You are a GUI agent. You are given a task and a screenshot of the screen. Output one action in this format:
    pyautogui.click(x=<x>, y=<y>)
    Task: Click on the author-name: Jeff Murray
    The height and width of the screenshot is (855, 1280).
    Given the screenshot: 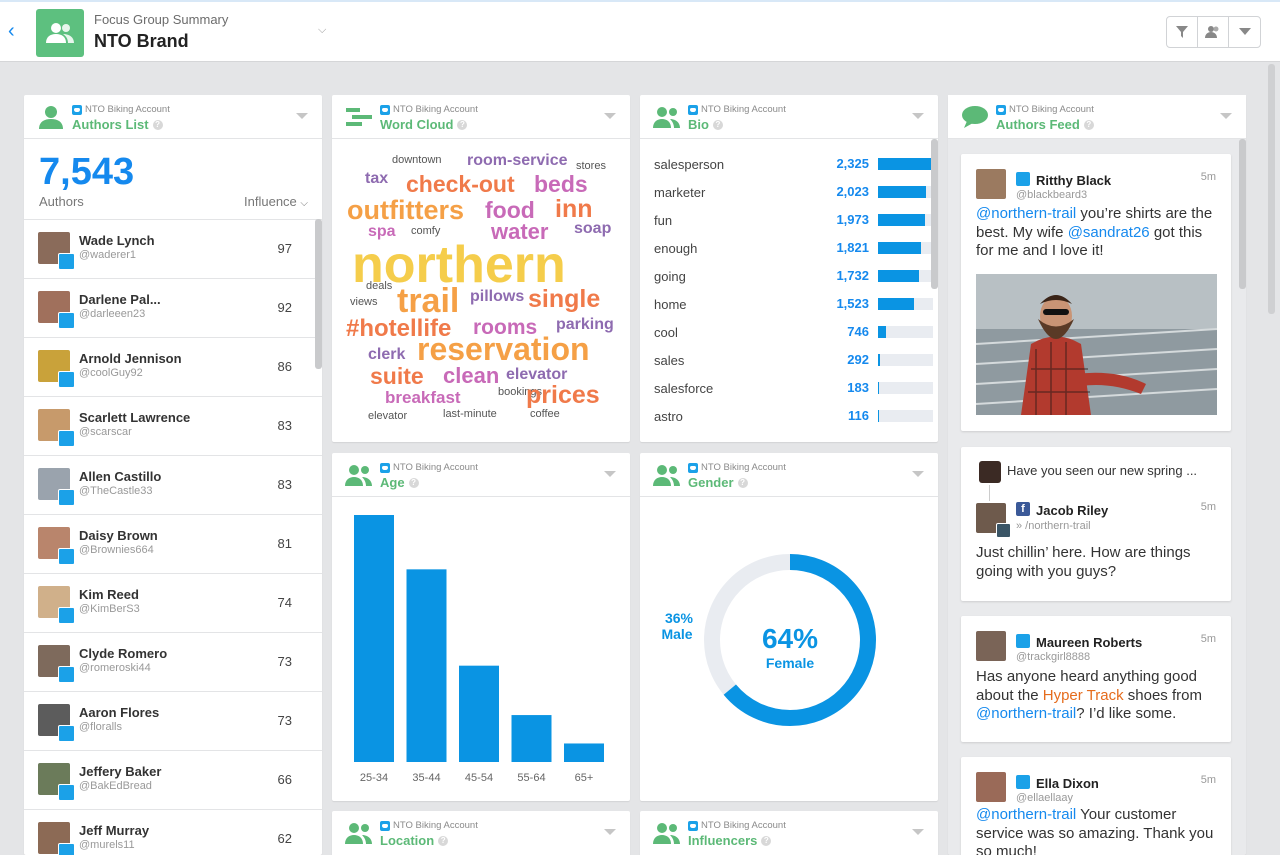 What is the action you would take?
    pyautogui.click(x=114, y=830)
    